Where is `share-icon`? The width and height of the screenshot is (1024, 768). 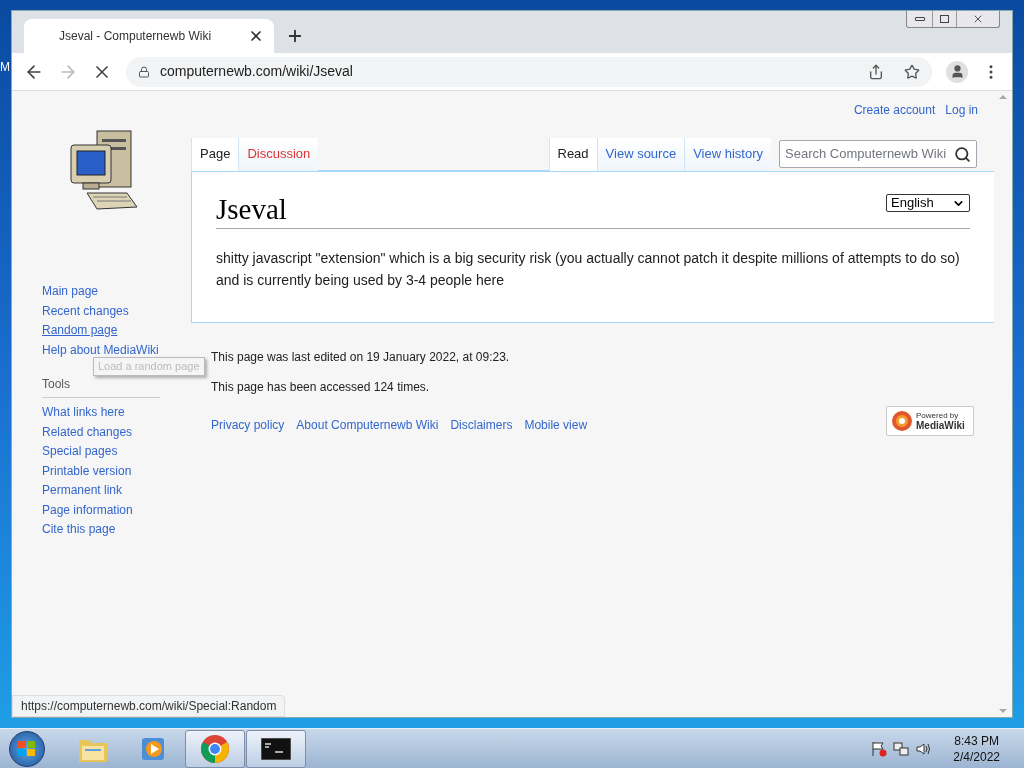 share-icon is located at coordinates (876, 71).